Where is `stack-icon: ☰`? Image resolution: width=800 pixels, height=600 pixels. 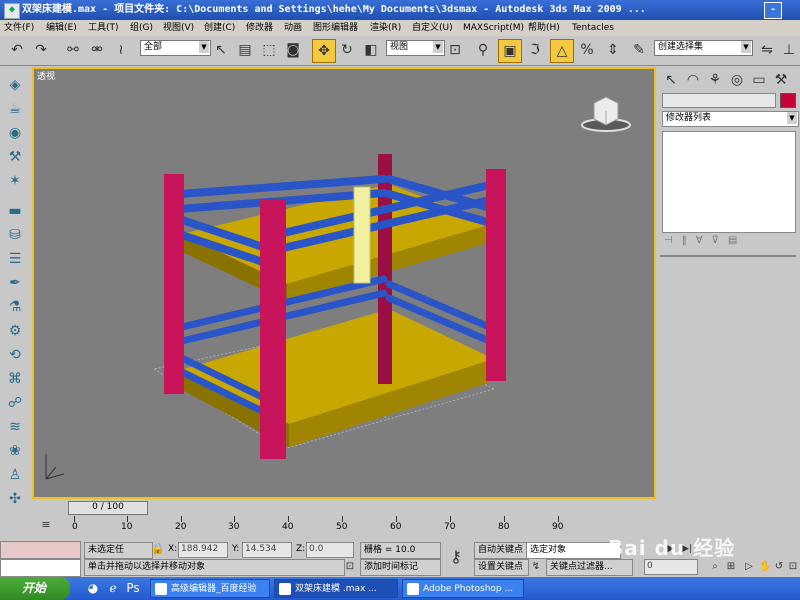 stack-icon: ☰ is located at coordinates (15, 259).